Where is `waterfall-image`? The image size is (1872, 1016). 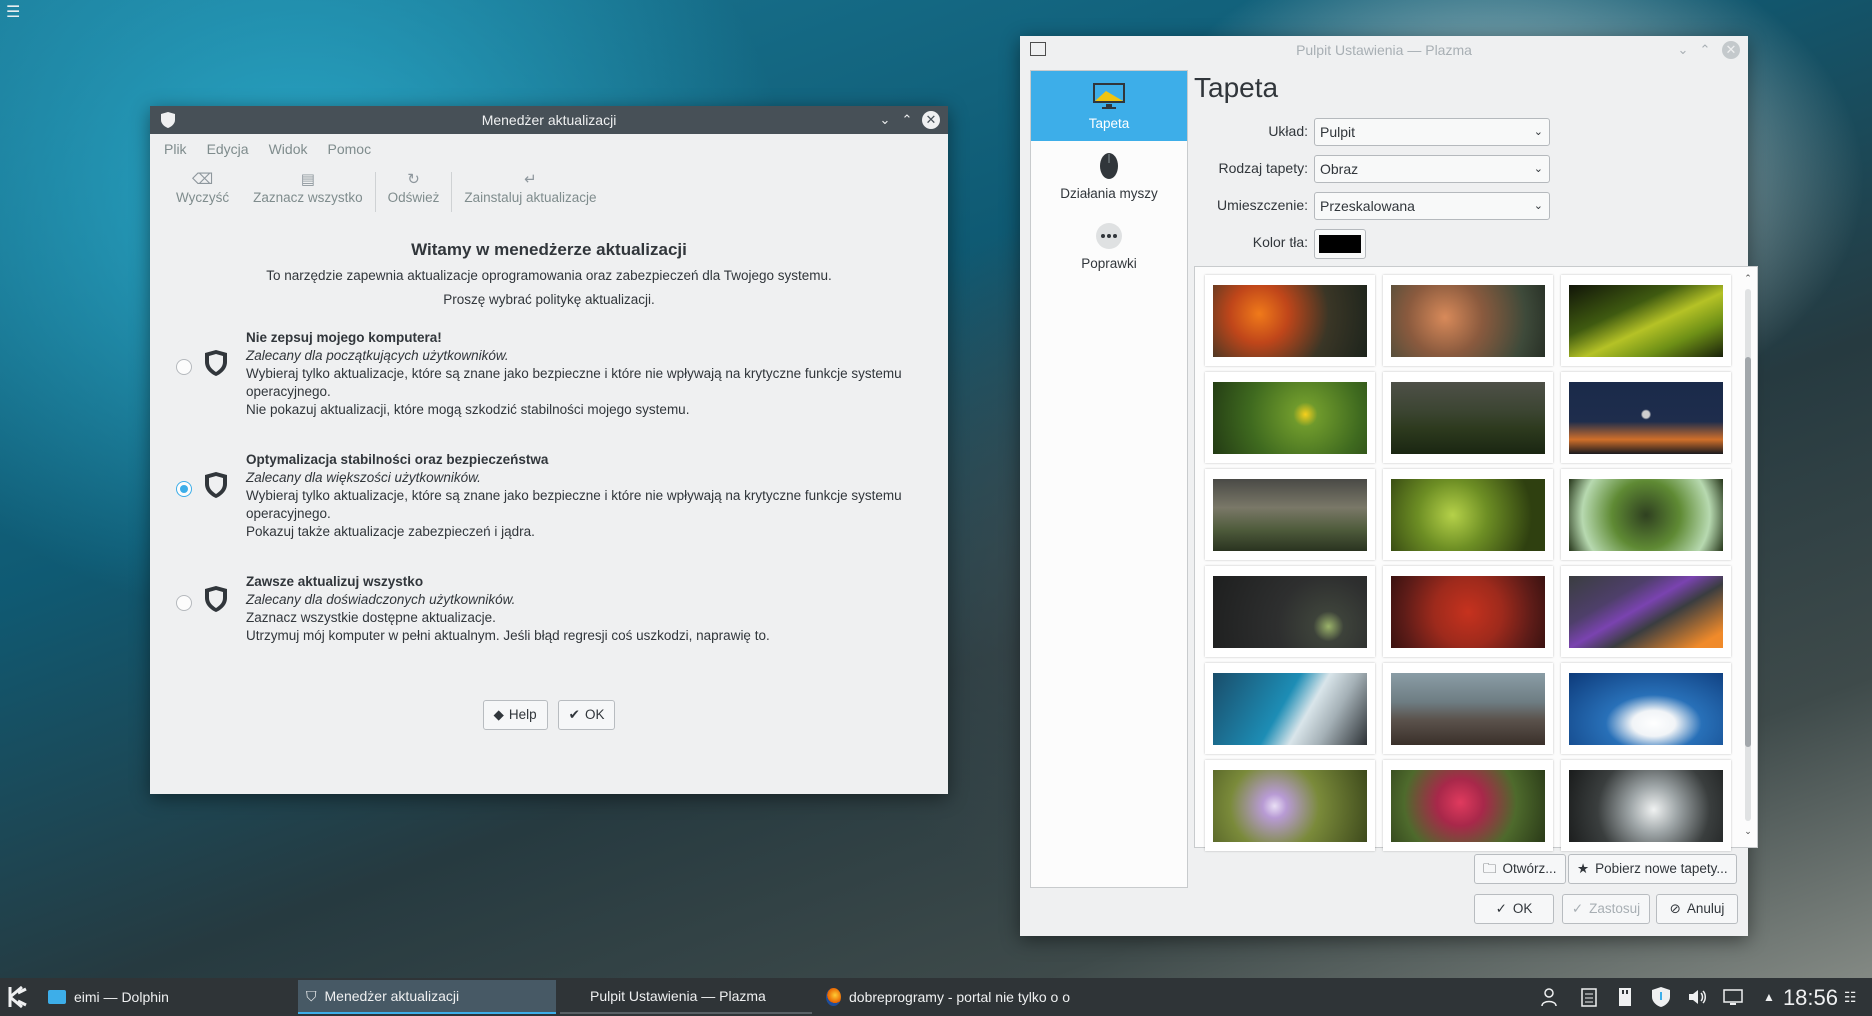
waterfall-image is located at coordinates (1646, 805).